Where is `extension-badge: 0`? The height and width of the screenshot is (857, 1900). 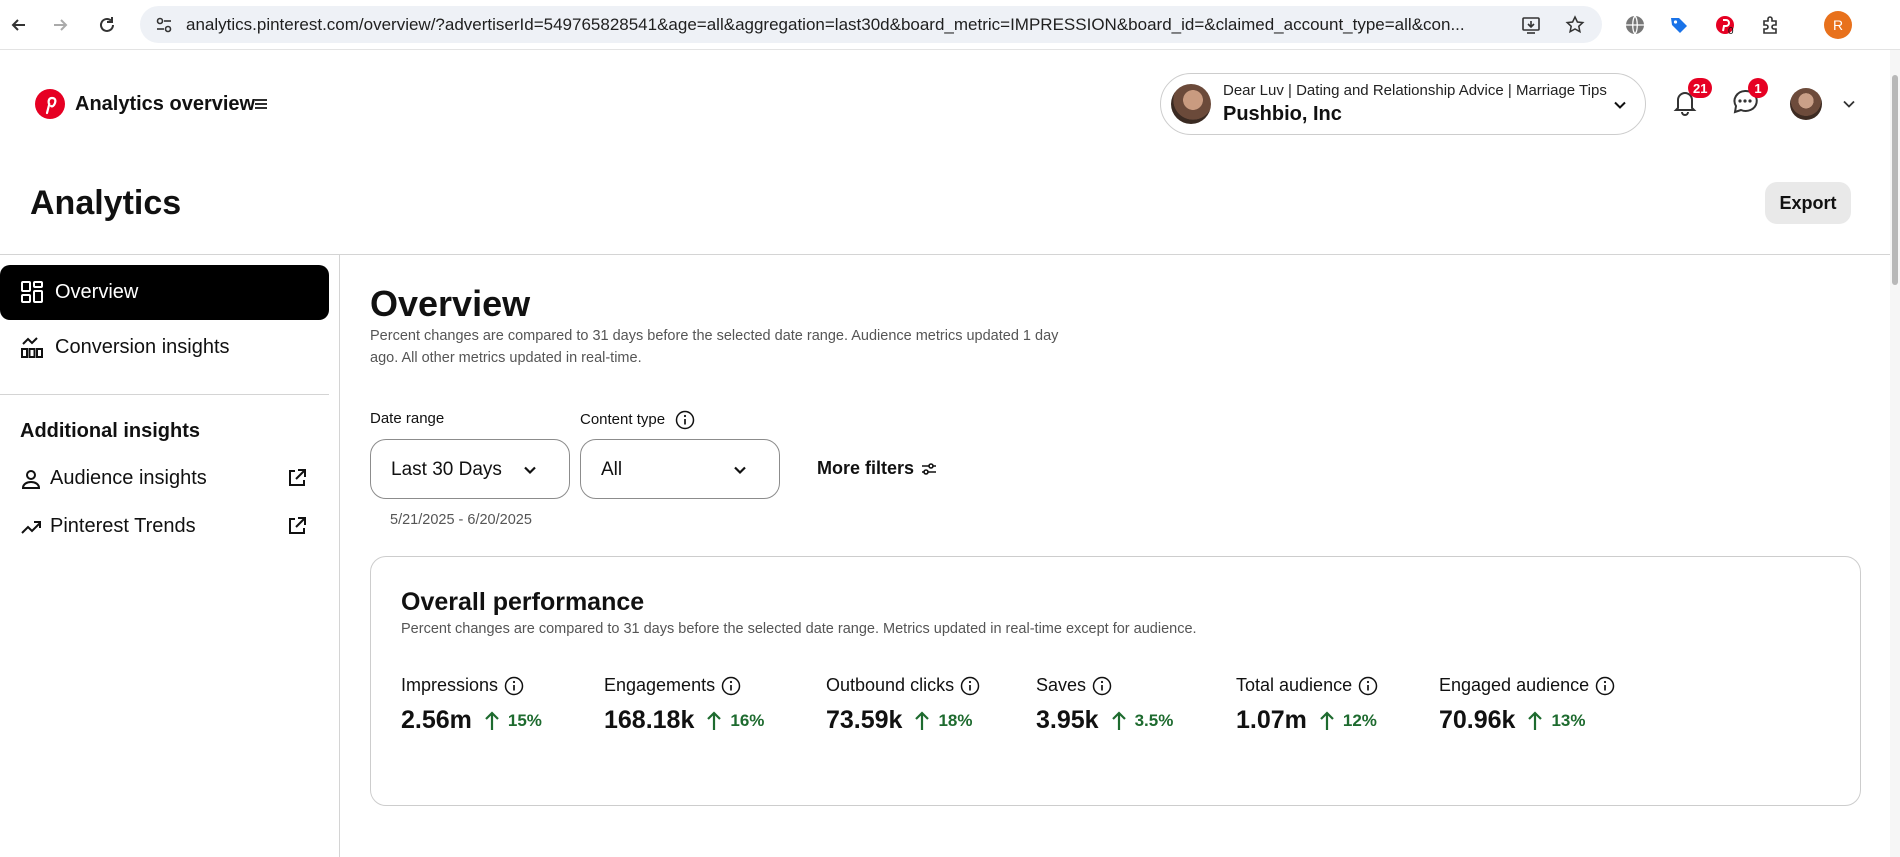 extension-badge: 0 is located at coordinates (1731, 31).